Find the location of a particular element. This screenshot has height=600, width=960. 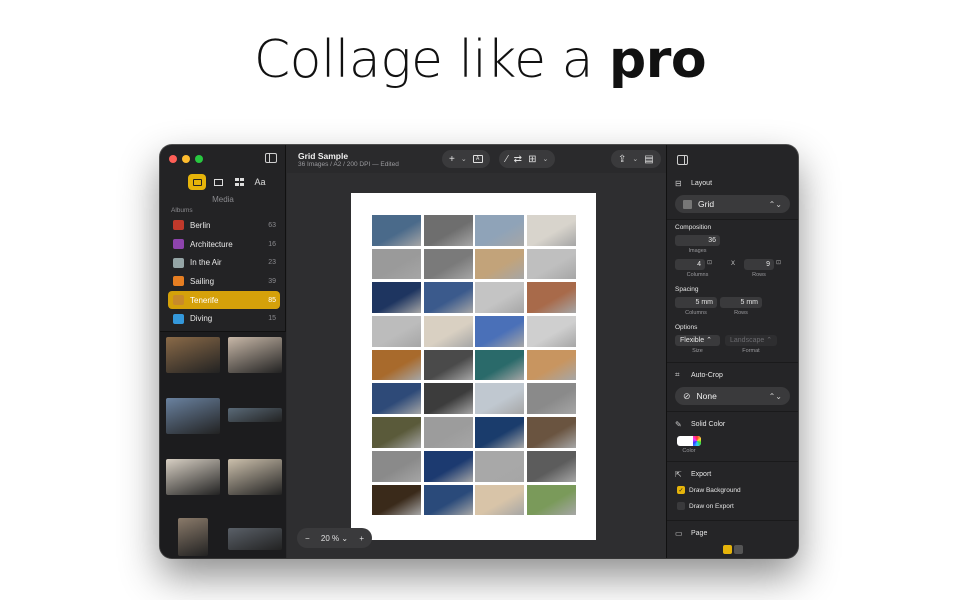

color-wheel-icon is located at coordinates (697, 441).